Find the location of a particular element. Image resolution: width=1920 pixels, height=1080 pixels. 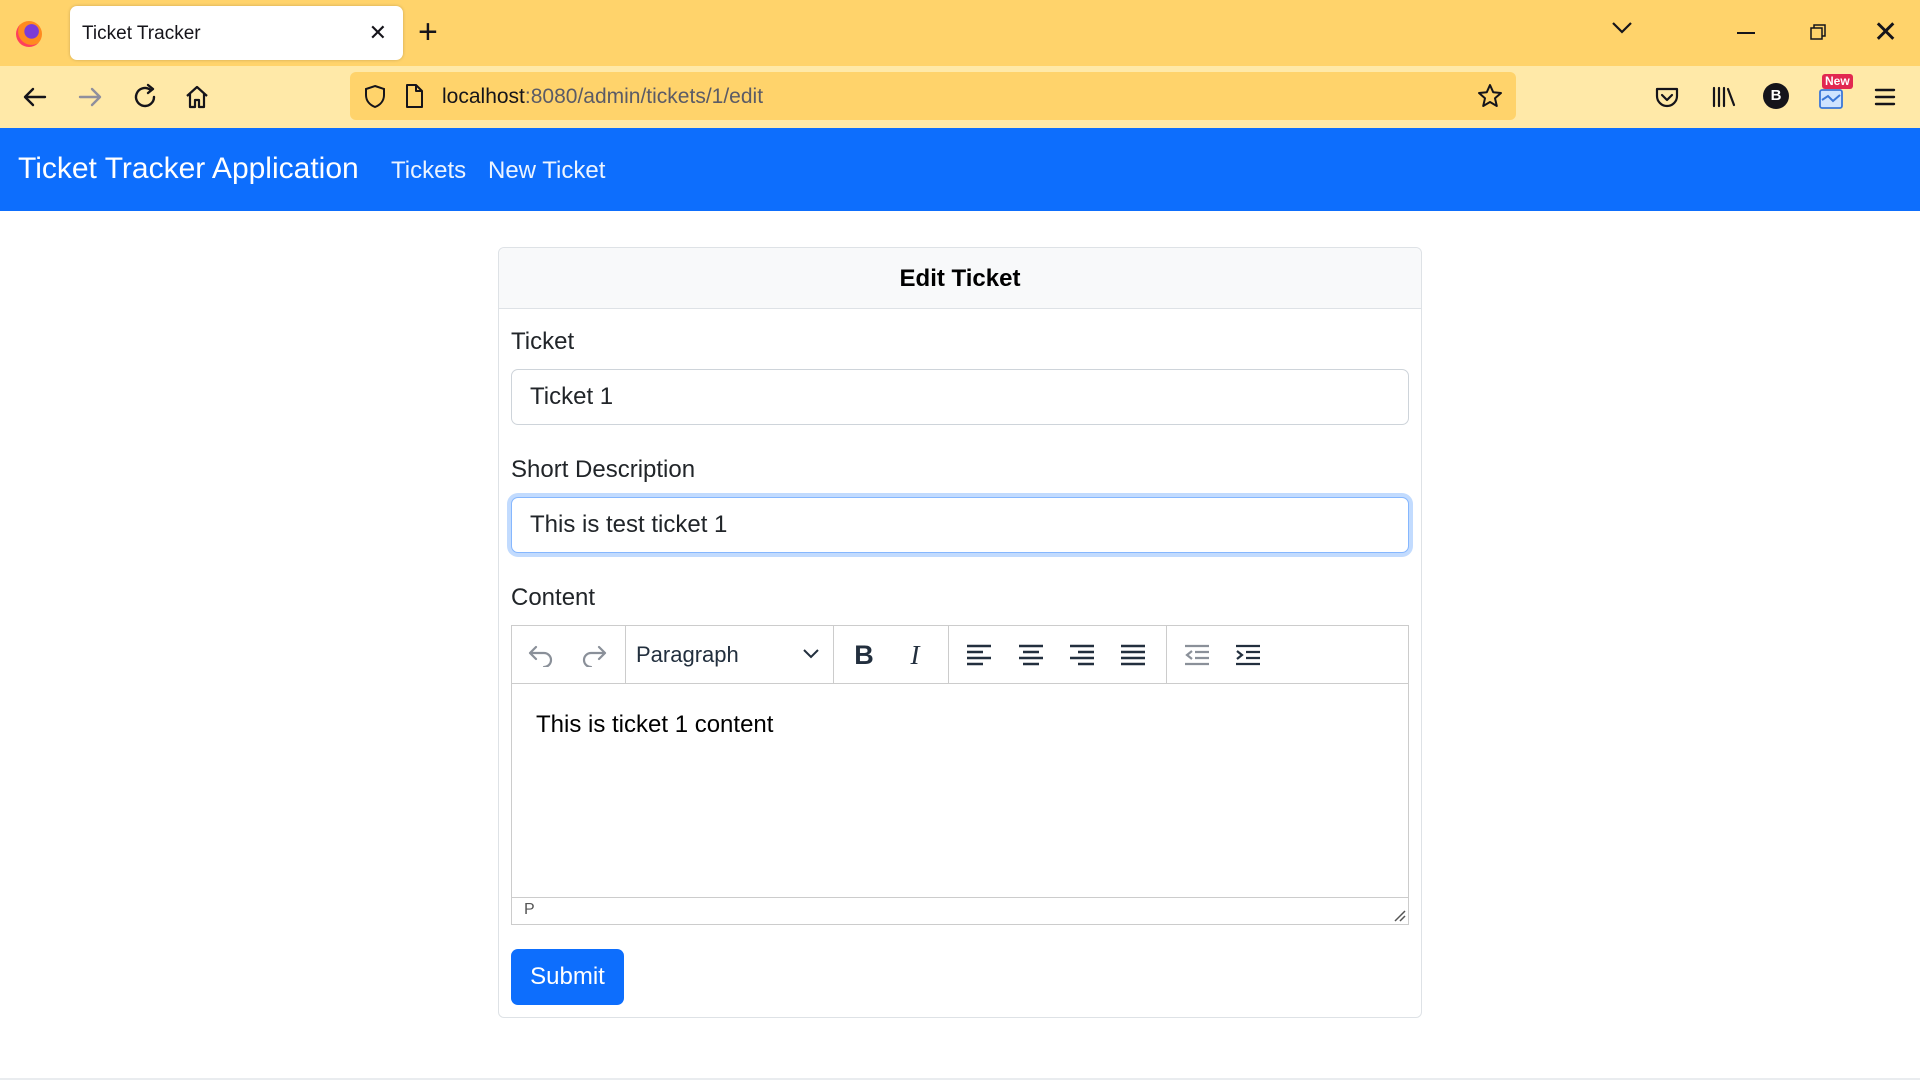

firefox-logo-icon is located at coordinates (29, 34).